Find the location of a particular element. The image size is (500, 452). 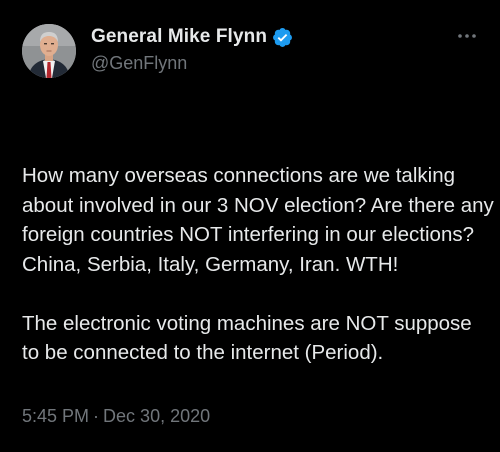

avatar is located at coordinates (49, 51).